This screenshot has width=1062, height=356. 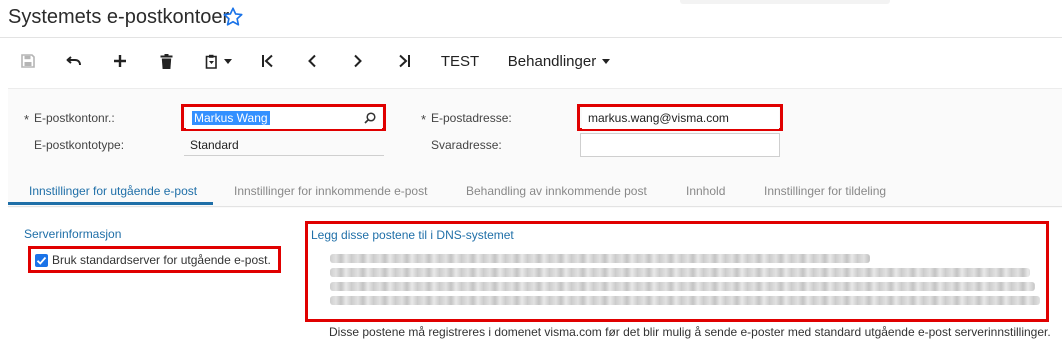 What do you see at coordinates (471, 118) in the screenshot?
I see `email-label: E-postadresse:` at bounding box center [471, 118].